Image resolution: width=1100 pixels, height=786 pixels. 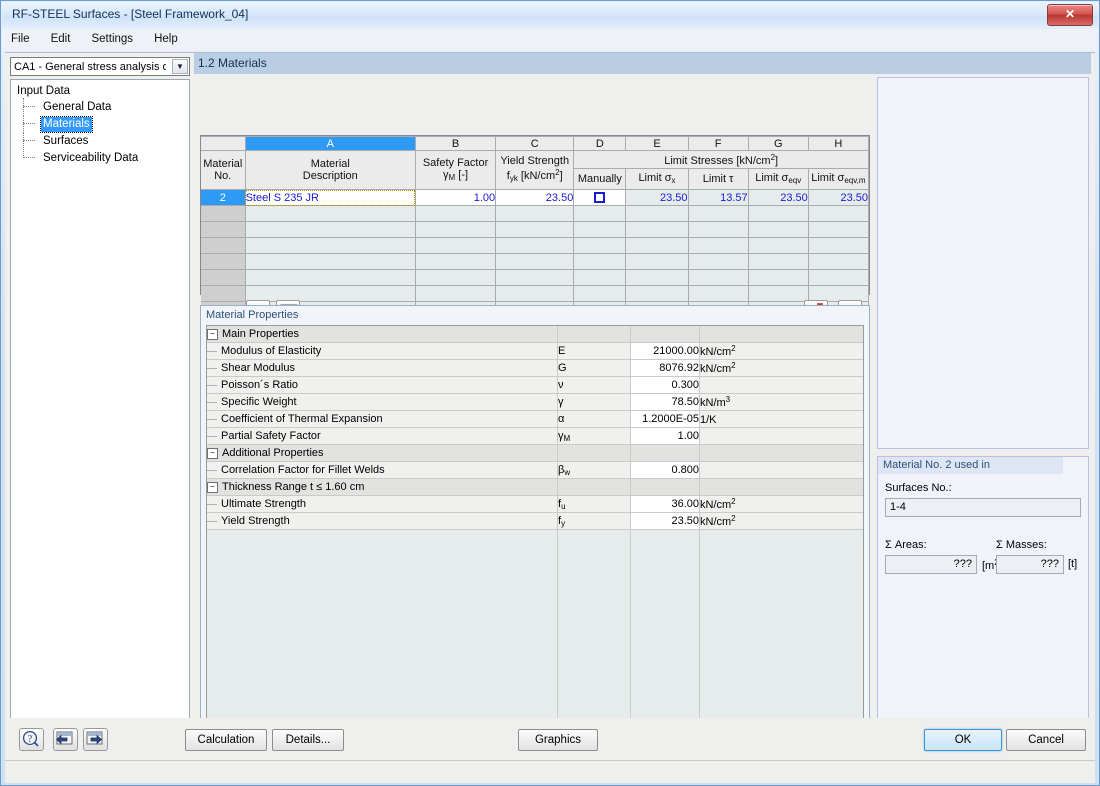 I want to click on property-subgroup-thickness-range: − Thickness Range t ≤ 1.60 cm, so click(x=535, y=487).